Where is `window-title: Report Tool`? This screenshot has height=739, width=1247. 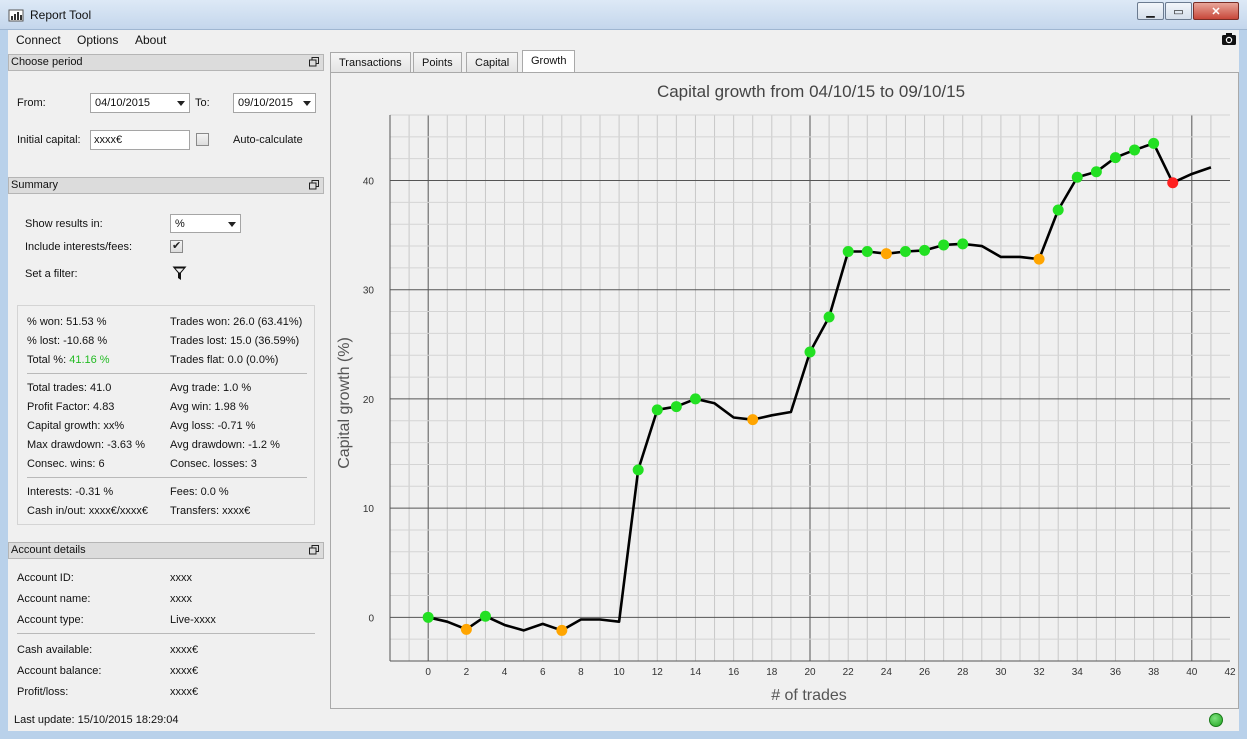 window-title: Report Tool is located at coordinates (61, 15).